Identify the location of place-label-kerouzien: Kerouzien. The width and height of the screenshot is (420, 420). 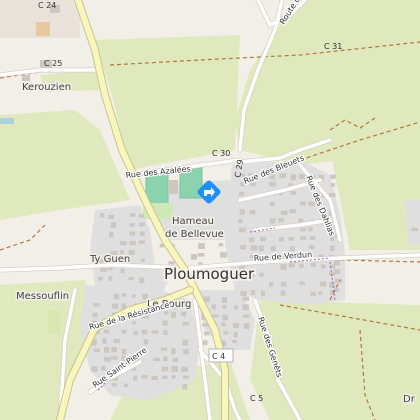
(46, 87).